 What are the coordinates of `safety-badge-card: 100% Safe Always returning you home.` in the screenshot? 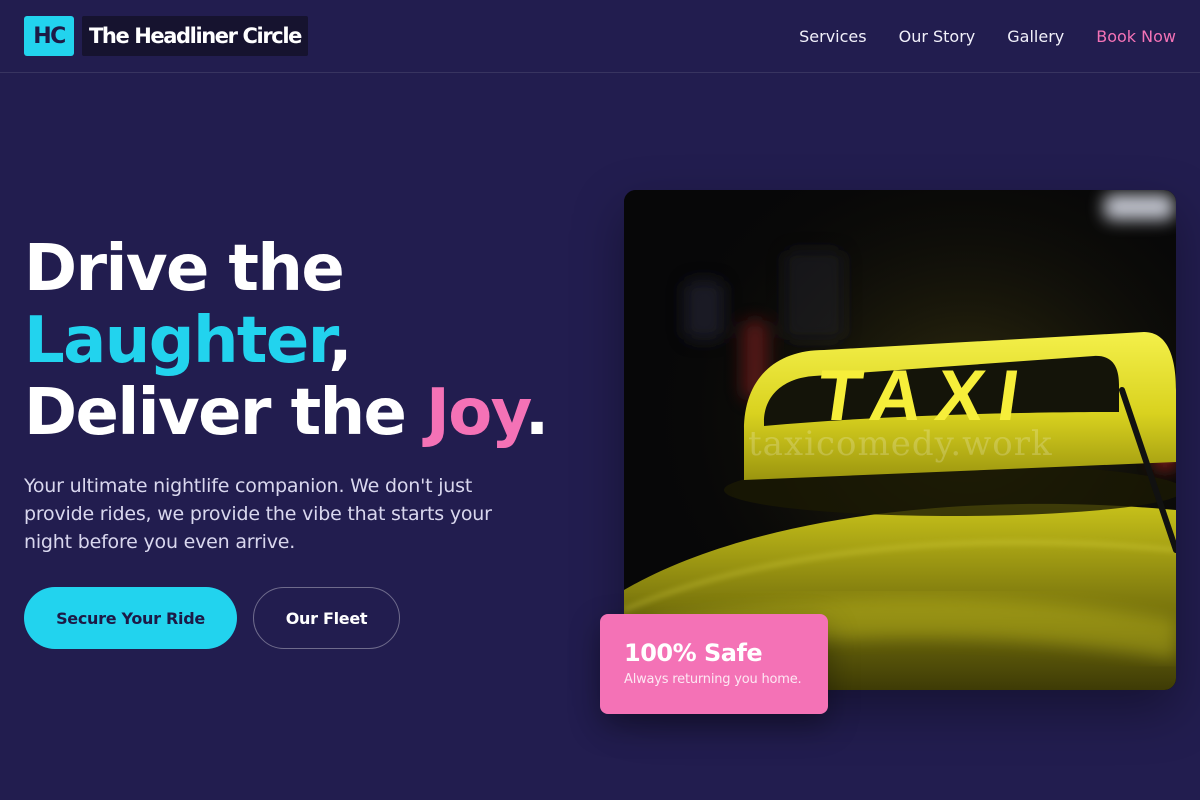 It's located at (714, 664).